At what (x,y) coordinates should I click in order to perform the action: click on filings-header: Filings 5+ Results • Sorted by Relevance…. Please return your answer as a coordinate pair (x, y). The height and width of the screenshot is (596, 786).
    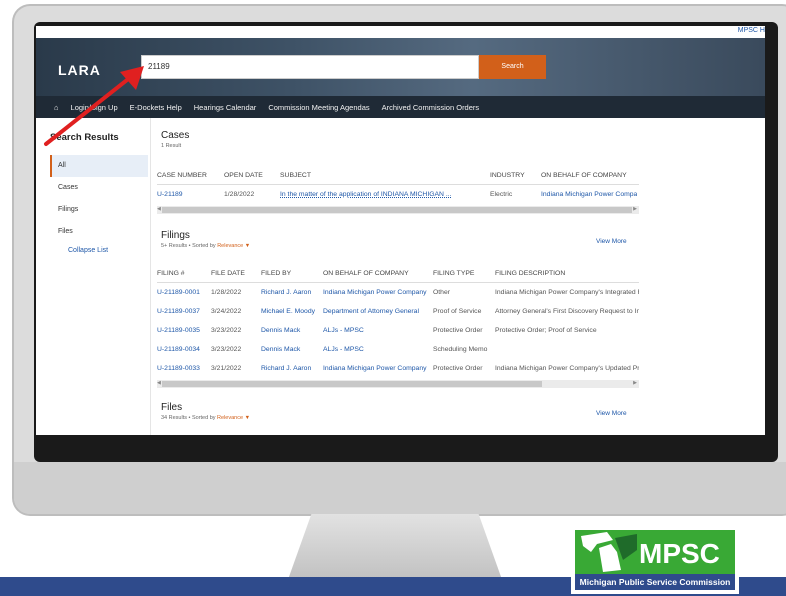
    Looking at the image, I should click on (205, 239).